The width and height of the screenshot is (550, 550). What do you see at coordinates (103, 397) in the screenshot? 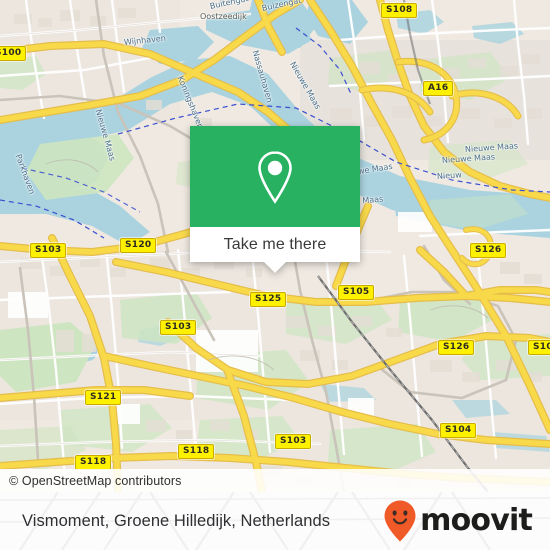
I see `road-shield: S121` at bounding box center [103, 397].